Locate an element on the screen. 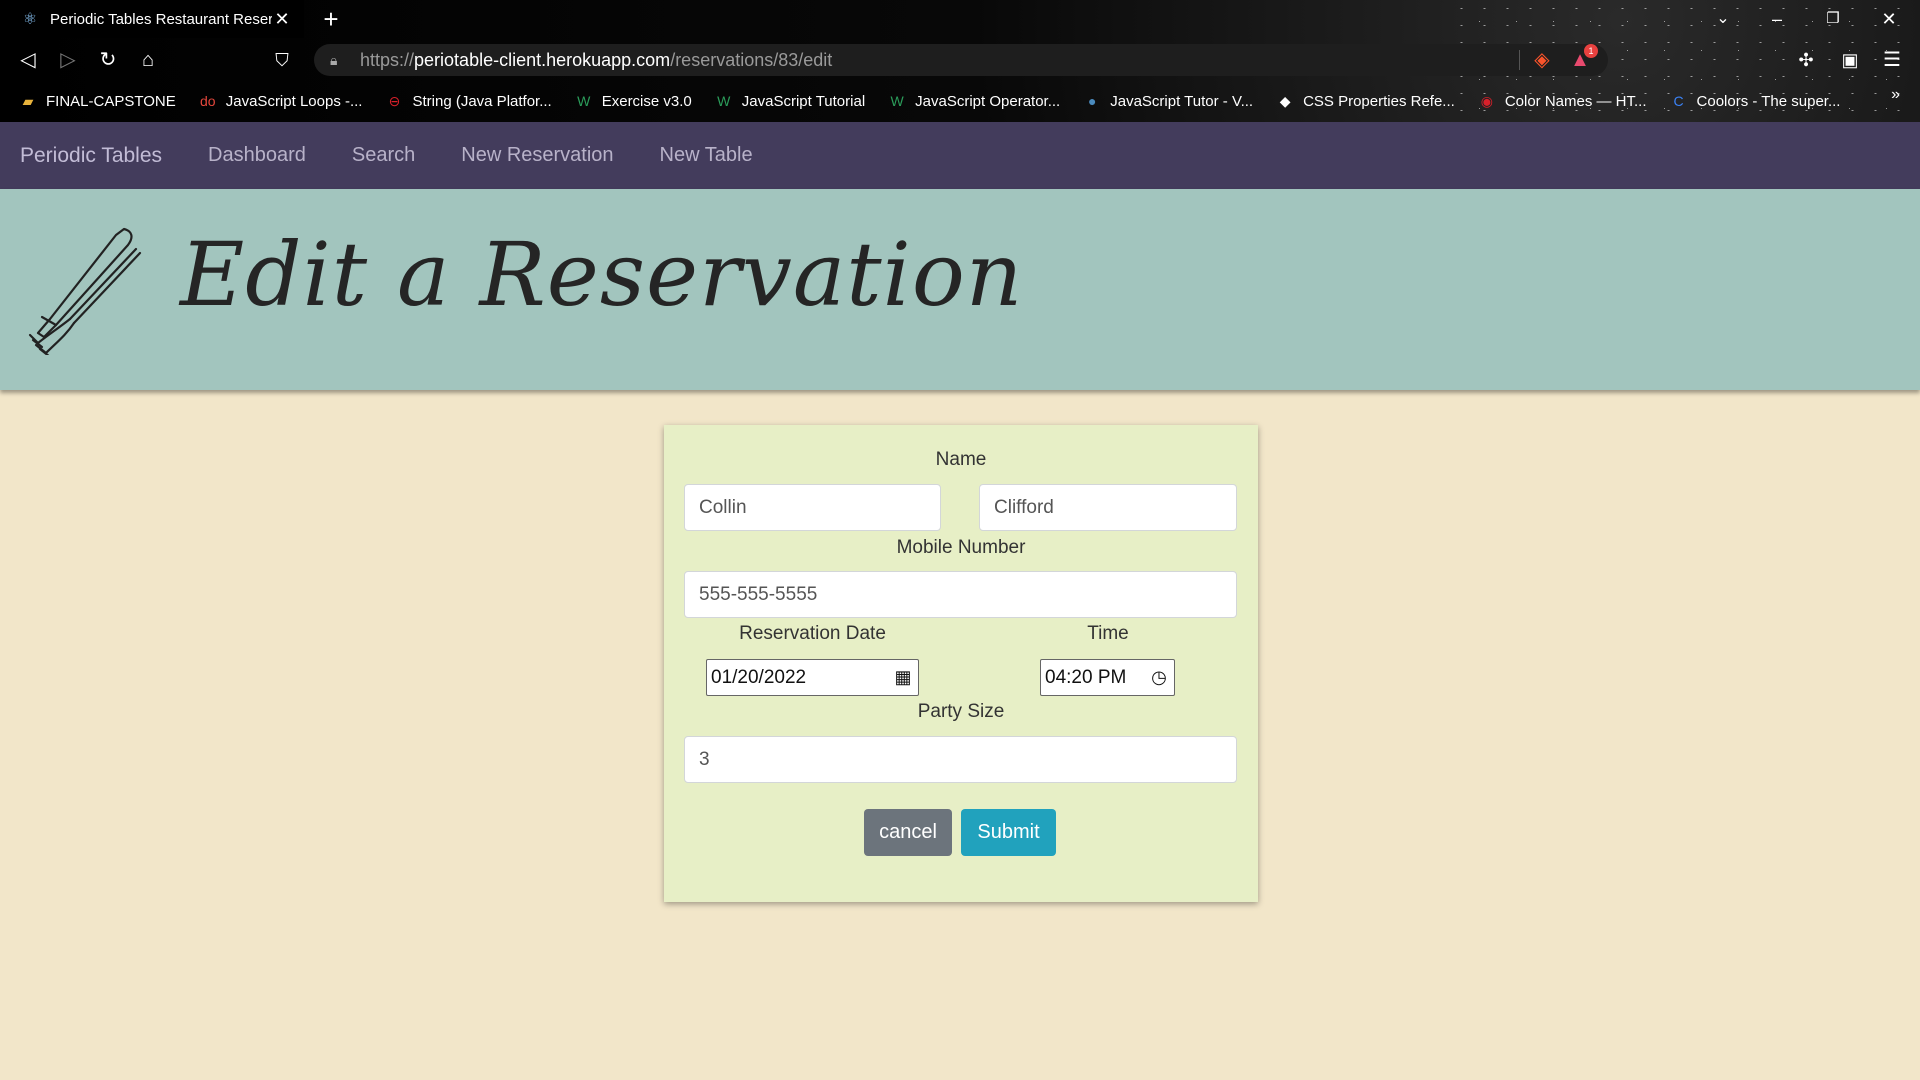  knife-and-fork-icon is located at coordinates (85, 291).